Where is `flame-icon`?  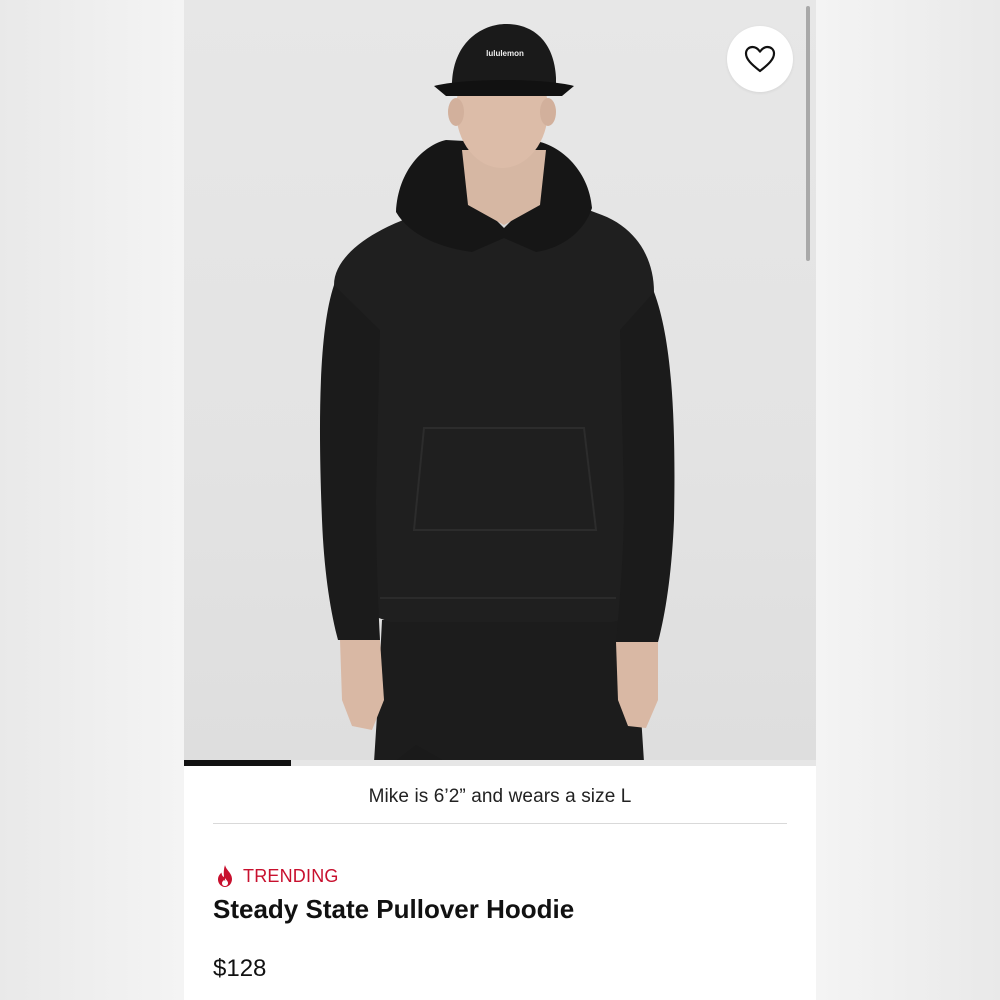 flame-icon is located at coordinates (225, 876).